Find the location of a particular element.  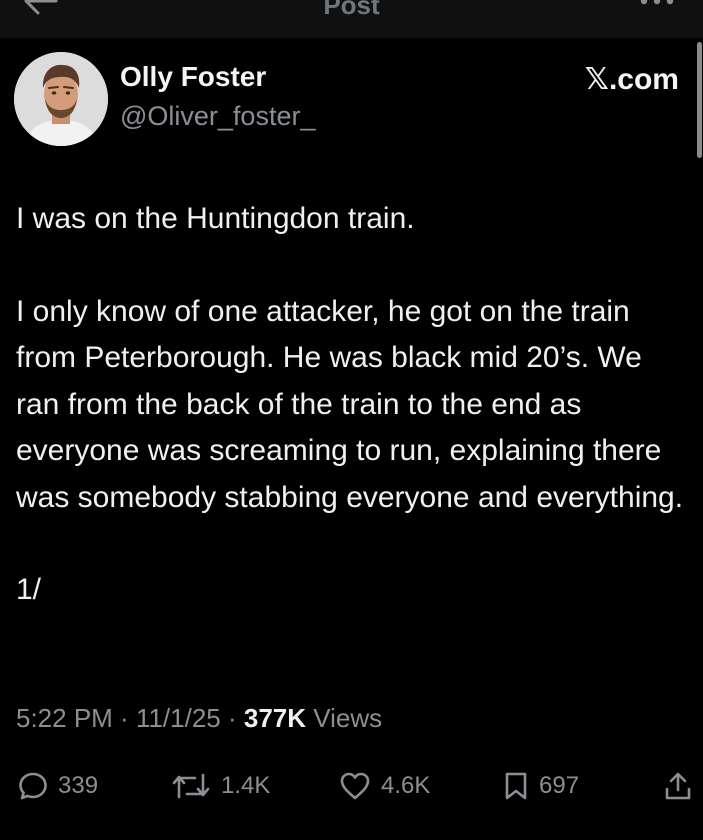

repost-button: 1.4K is located at coordinates (220, 786).